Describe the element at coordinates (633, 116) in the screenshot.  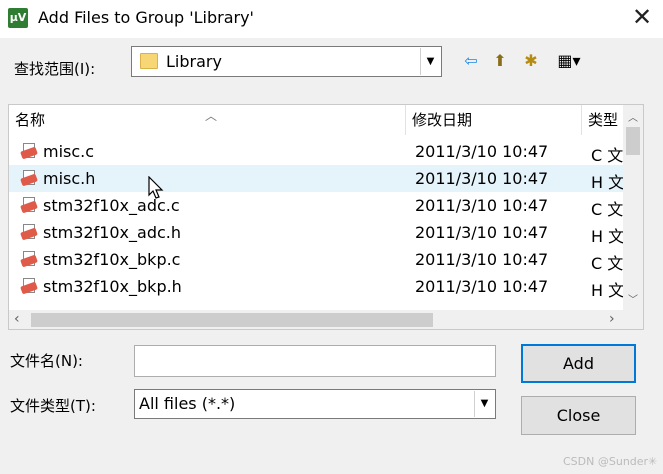
I see `scroll-up-icon: ︿` at that location.